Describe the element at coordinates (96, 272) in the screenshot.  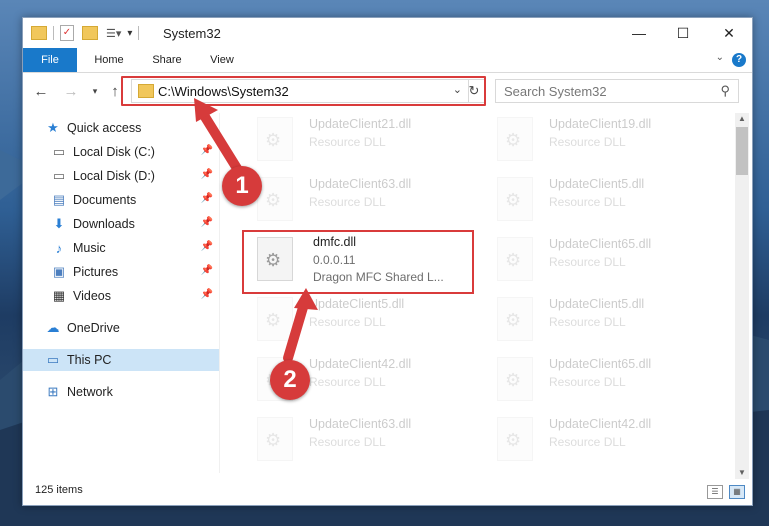
I see `sidebar-item-label: Pictures` at that location.